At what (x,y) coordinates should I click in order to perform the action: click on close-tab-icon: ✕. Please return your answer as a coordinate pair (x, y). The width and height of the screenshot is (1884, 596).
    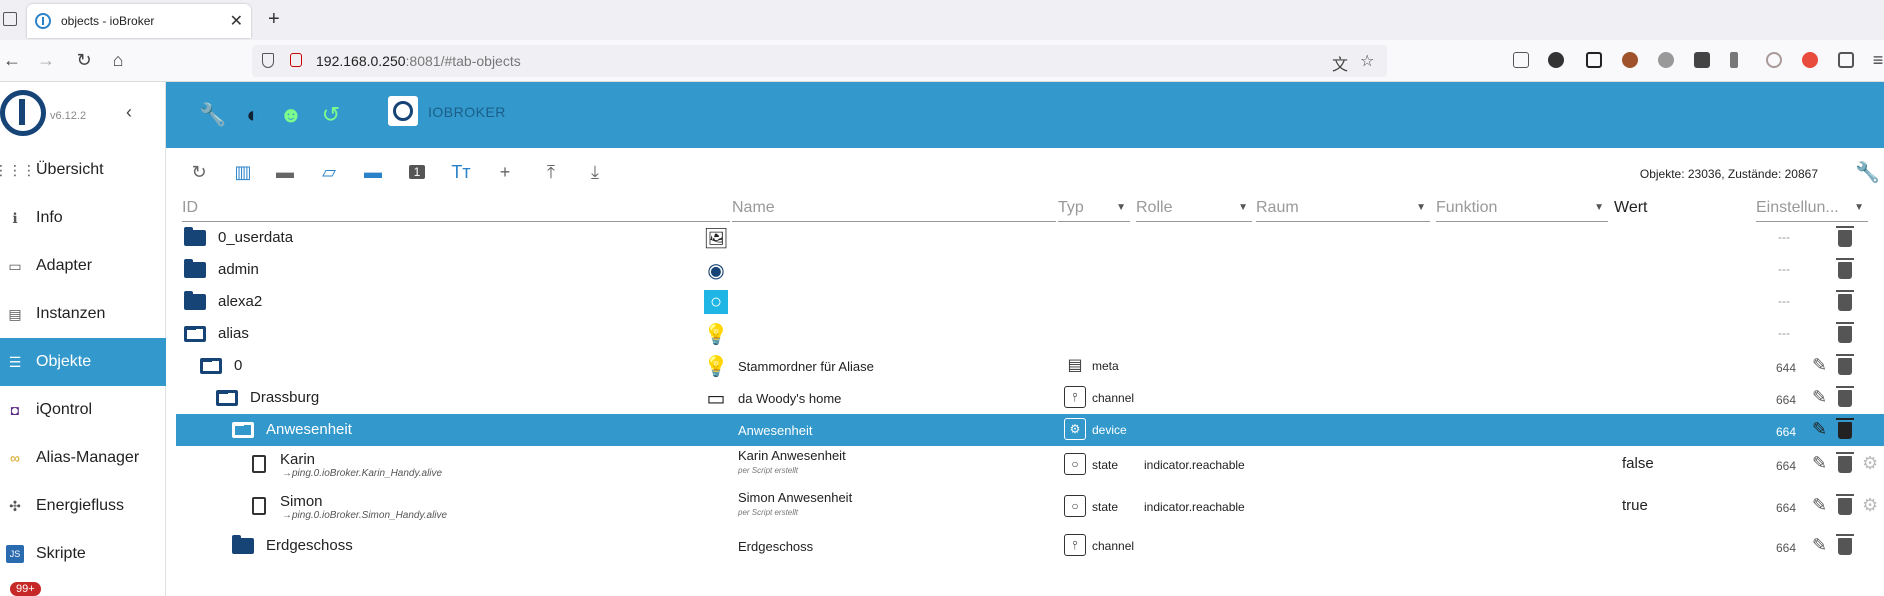
    Looking at the image, I should click on (236, 21).